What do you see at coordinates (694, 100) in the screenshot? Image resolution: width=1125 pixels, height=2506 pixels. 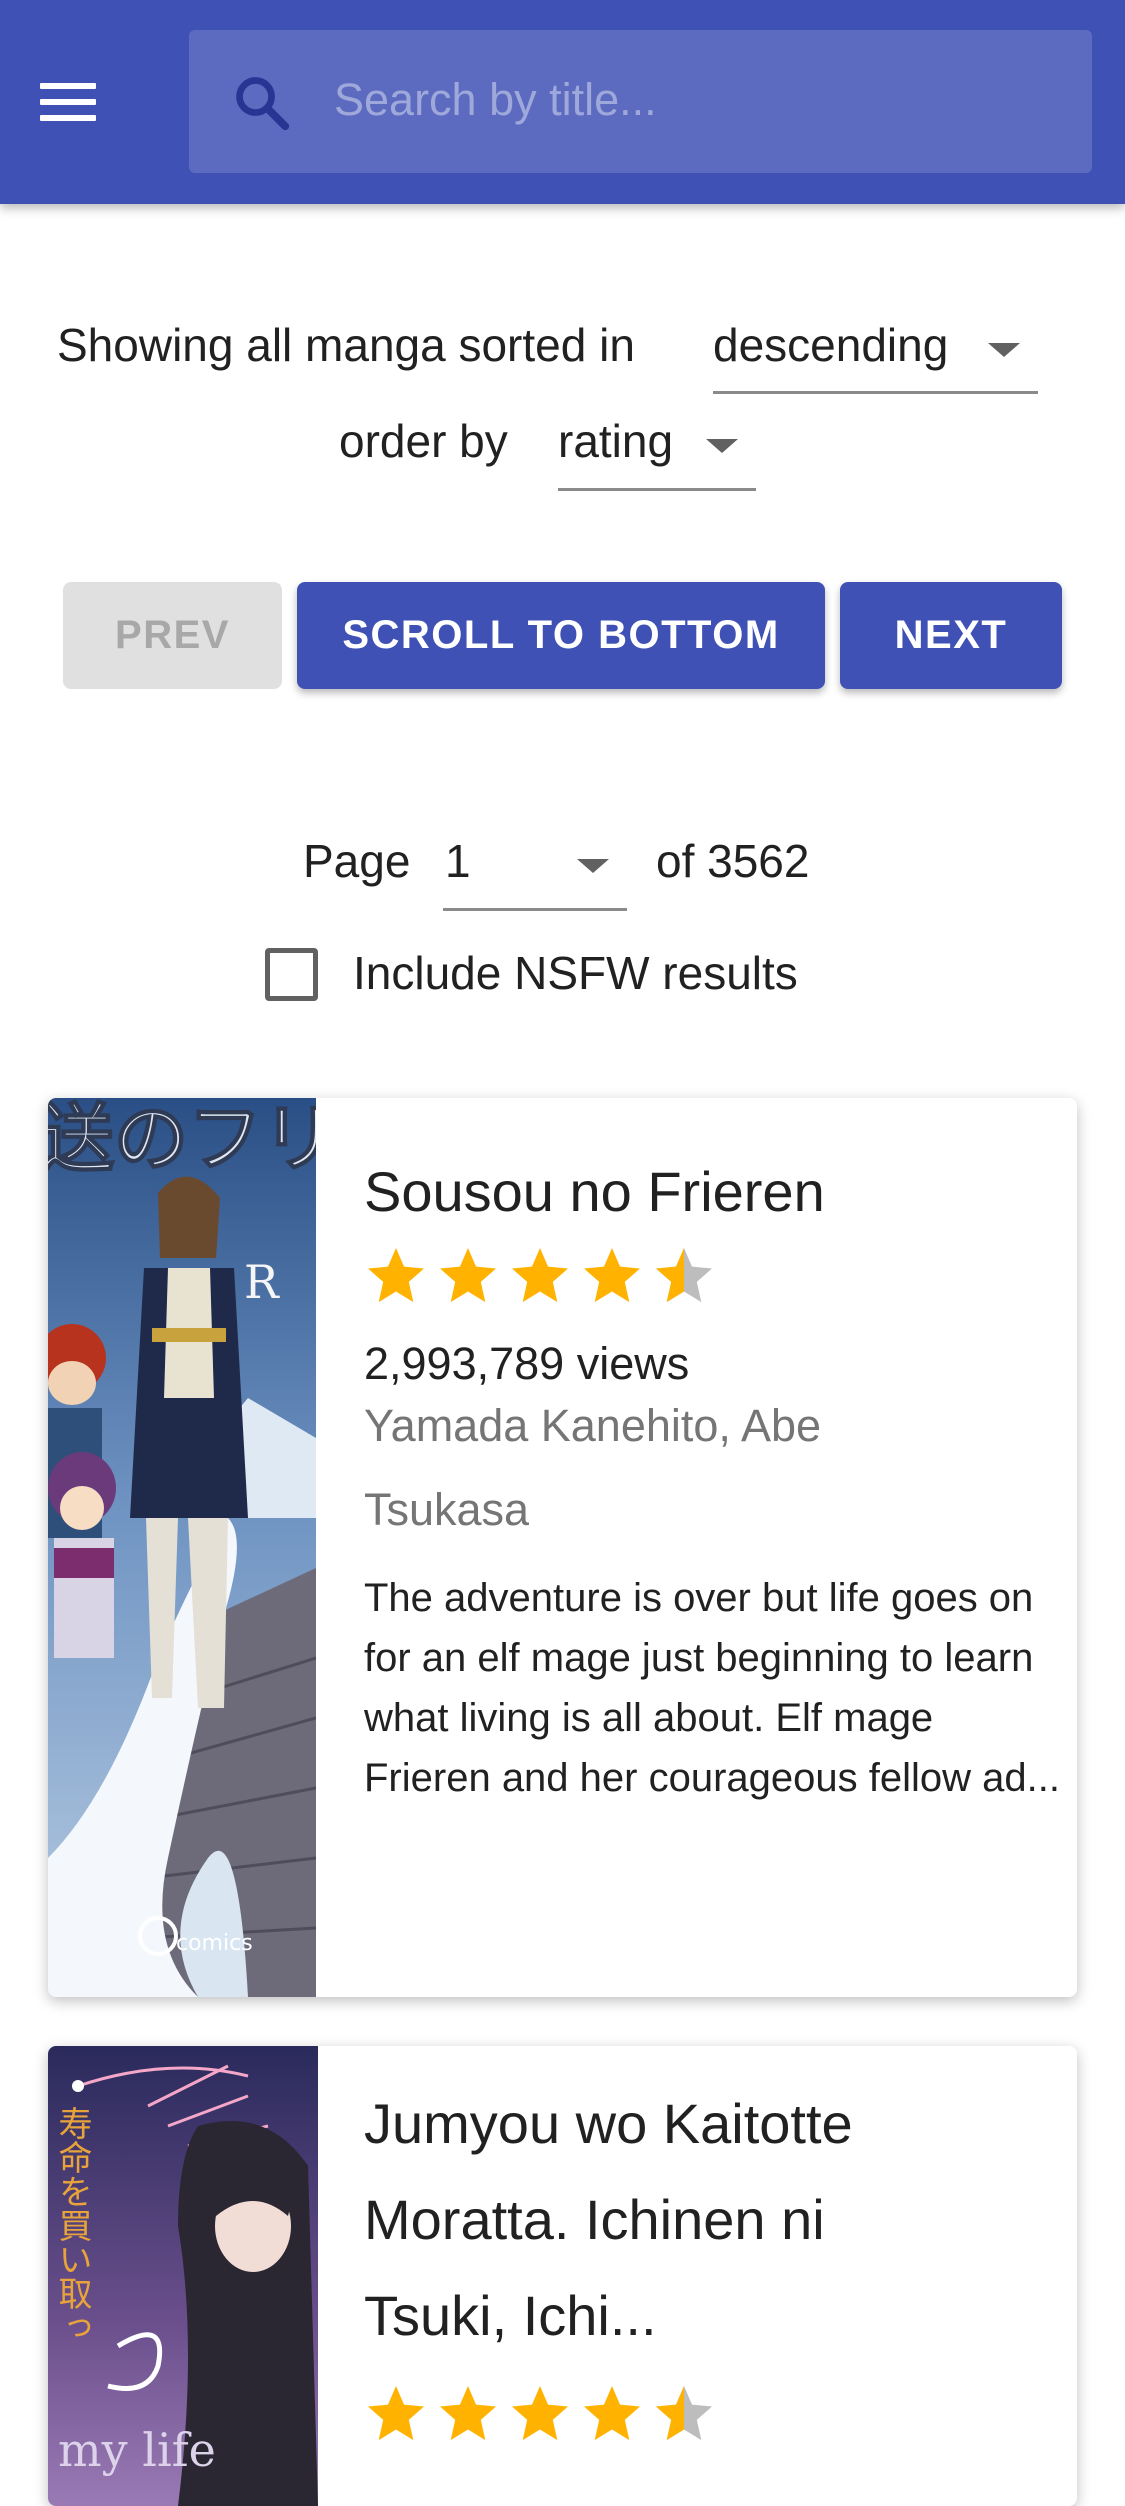 I see `search-input` at bounding box center [694, 100].